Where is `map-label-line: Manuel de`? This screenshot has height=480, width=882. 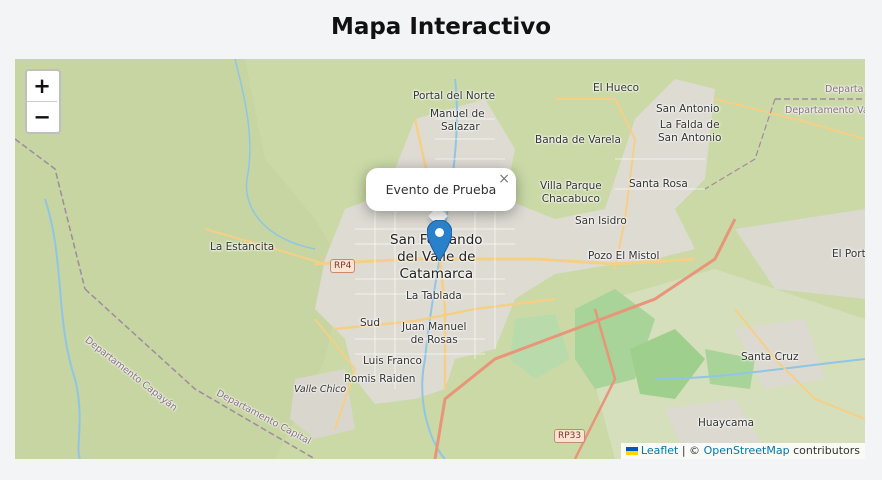 map-label-line: Manuel de is located at coordinates (457, 114).